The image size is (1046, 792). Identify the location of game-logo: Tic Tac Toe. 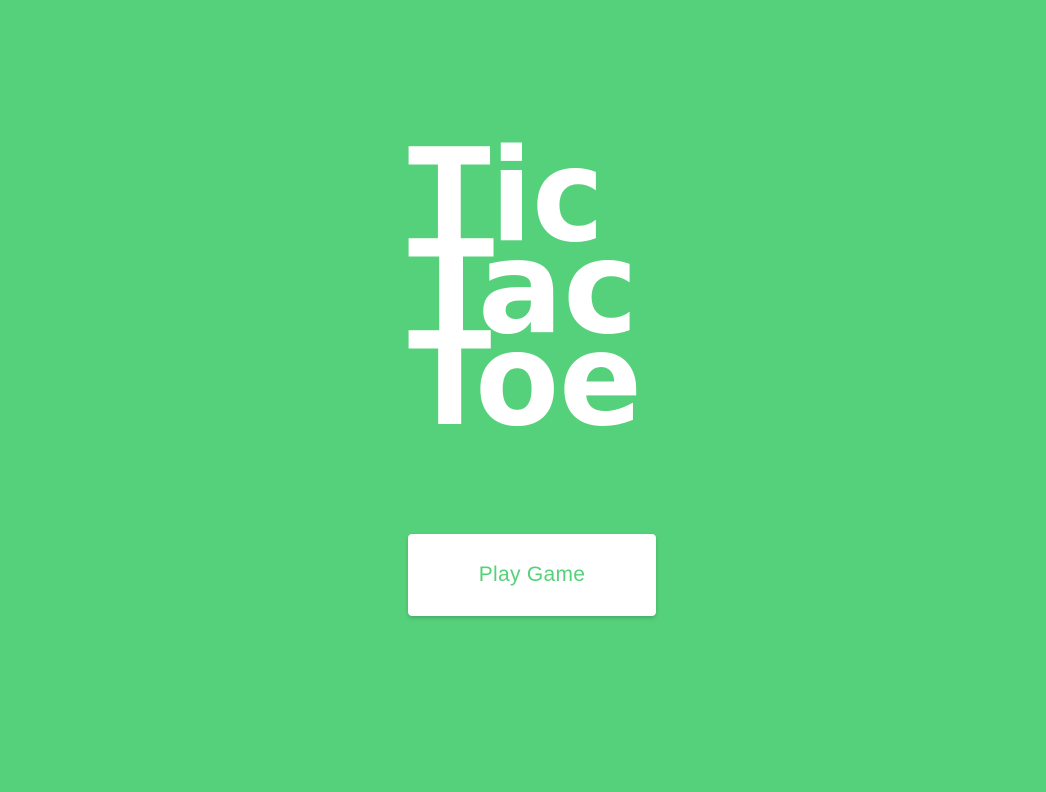
(528, 288).